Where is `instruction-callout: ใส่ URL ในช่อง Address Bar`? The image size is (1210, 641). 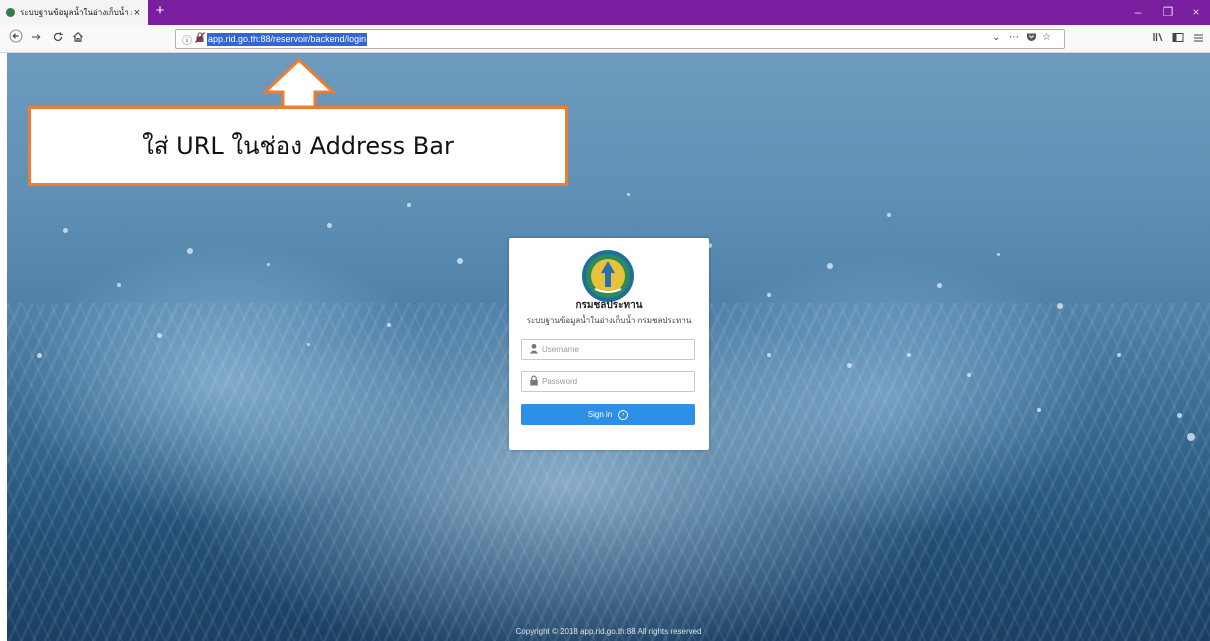
instruction-callout: ใส่ URL ในช่อง Address Bar is located at coordinates (298, 146).